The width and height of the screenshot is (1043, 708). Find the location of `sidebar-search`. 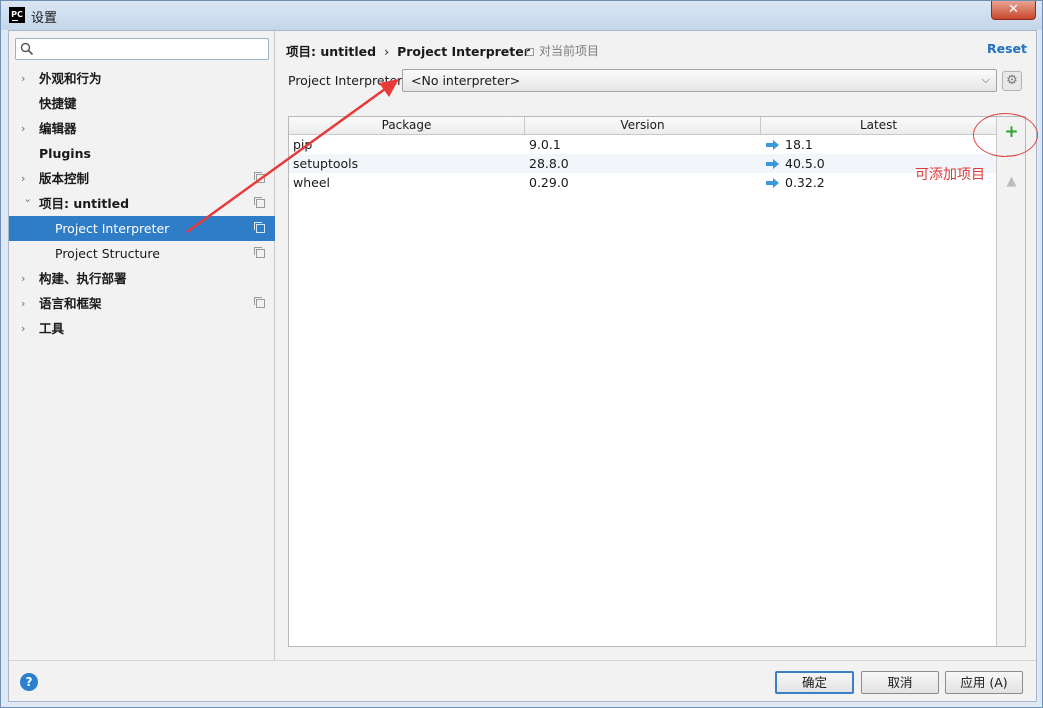

sidebar-search is located at coordinates (142, 49).